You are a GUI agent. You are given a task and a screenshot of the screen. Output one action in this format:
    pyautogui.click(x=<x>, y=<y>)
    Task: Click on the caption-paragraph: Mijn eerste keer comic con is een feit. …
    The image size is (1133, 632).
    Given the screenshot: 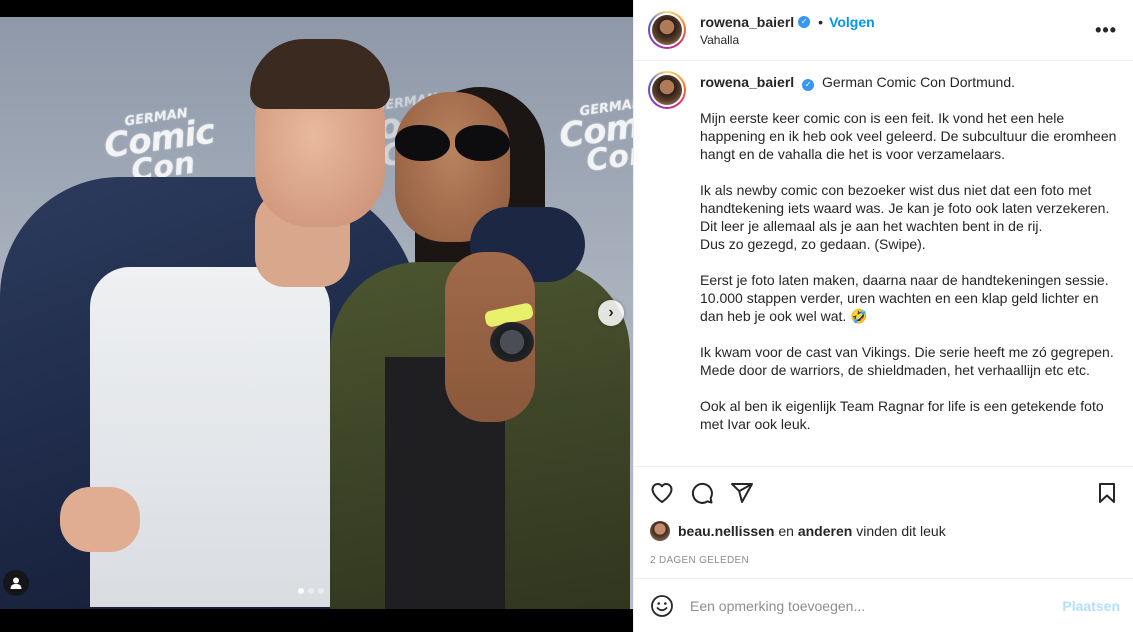 What is the action you would take?
    pyautogui.click(x=908, y=136)
    